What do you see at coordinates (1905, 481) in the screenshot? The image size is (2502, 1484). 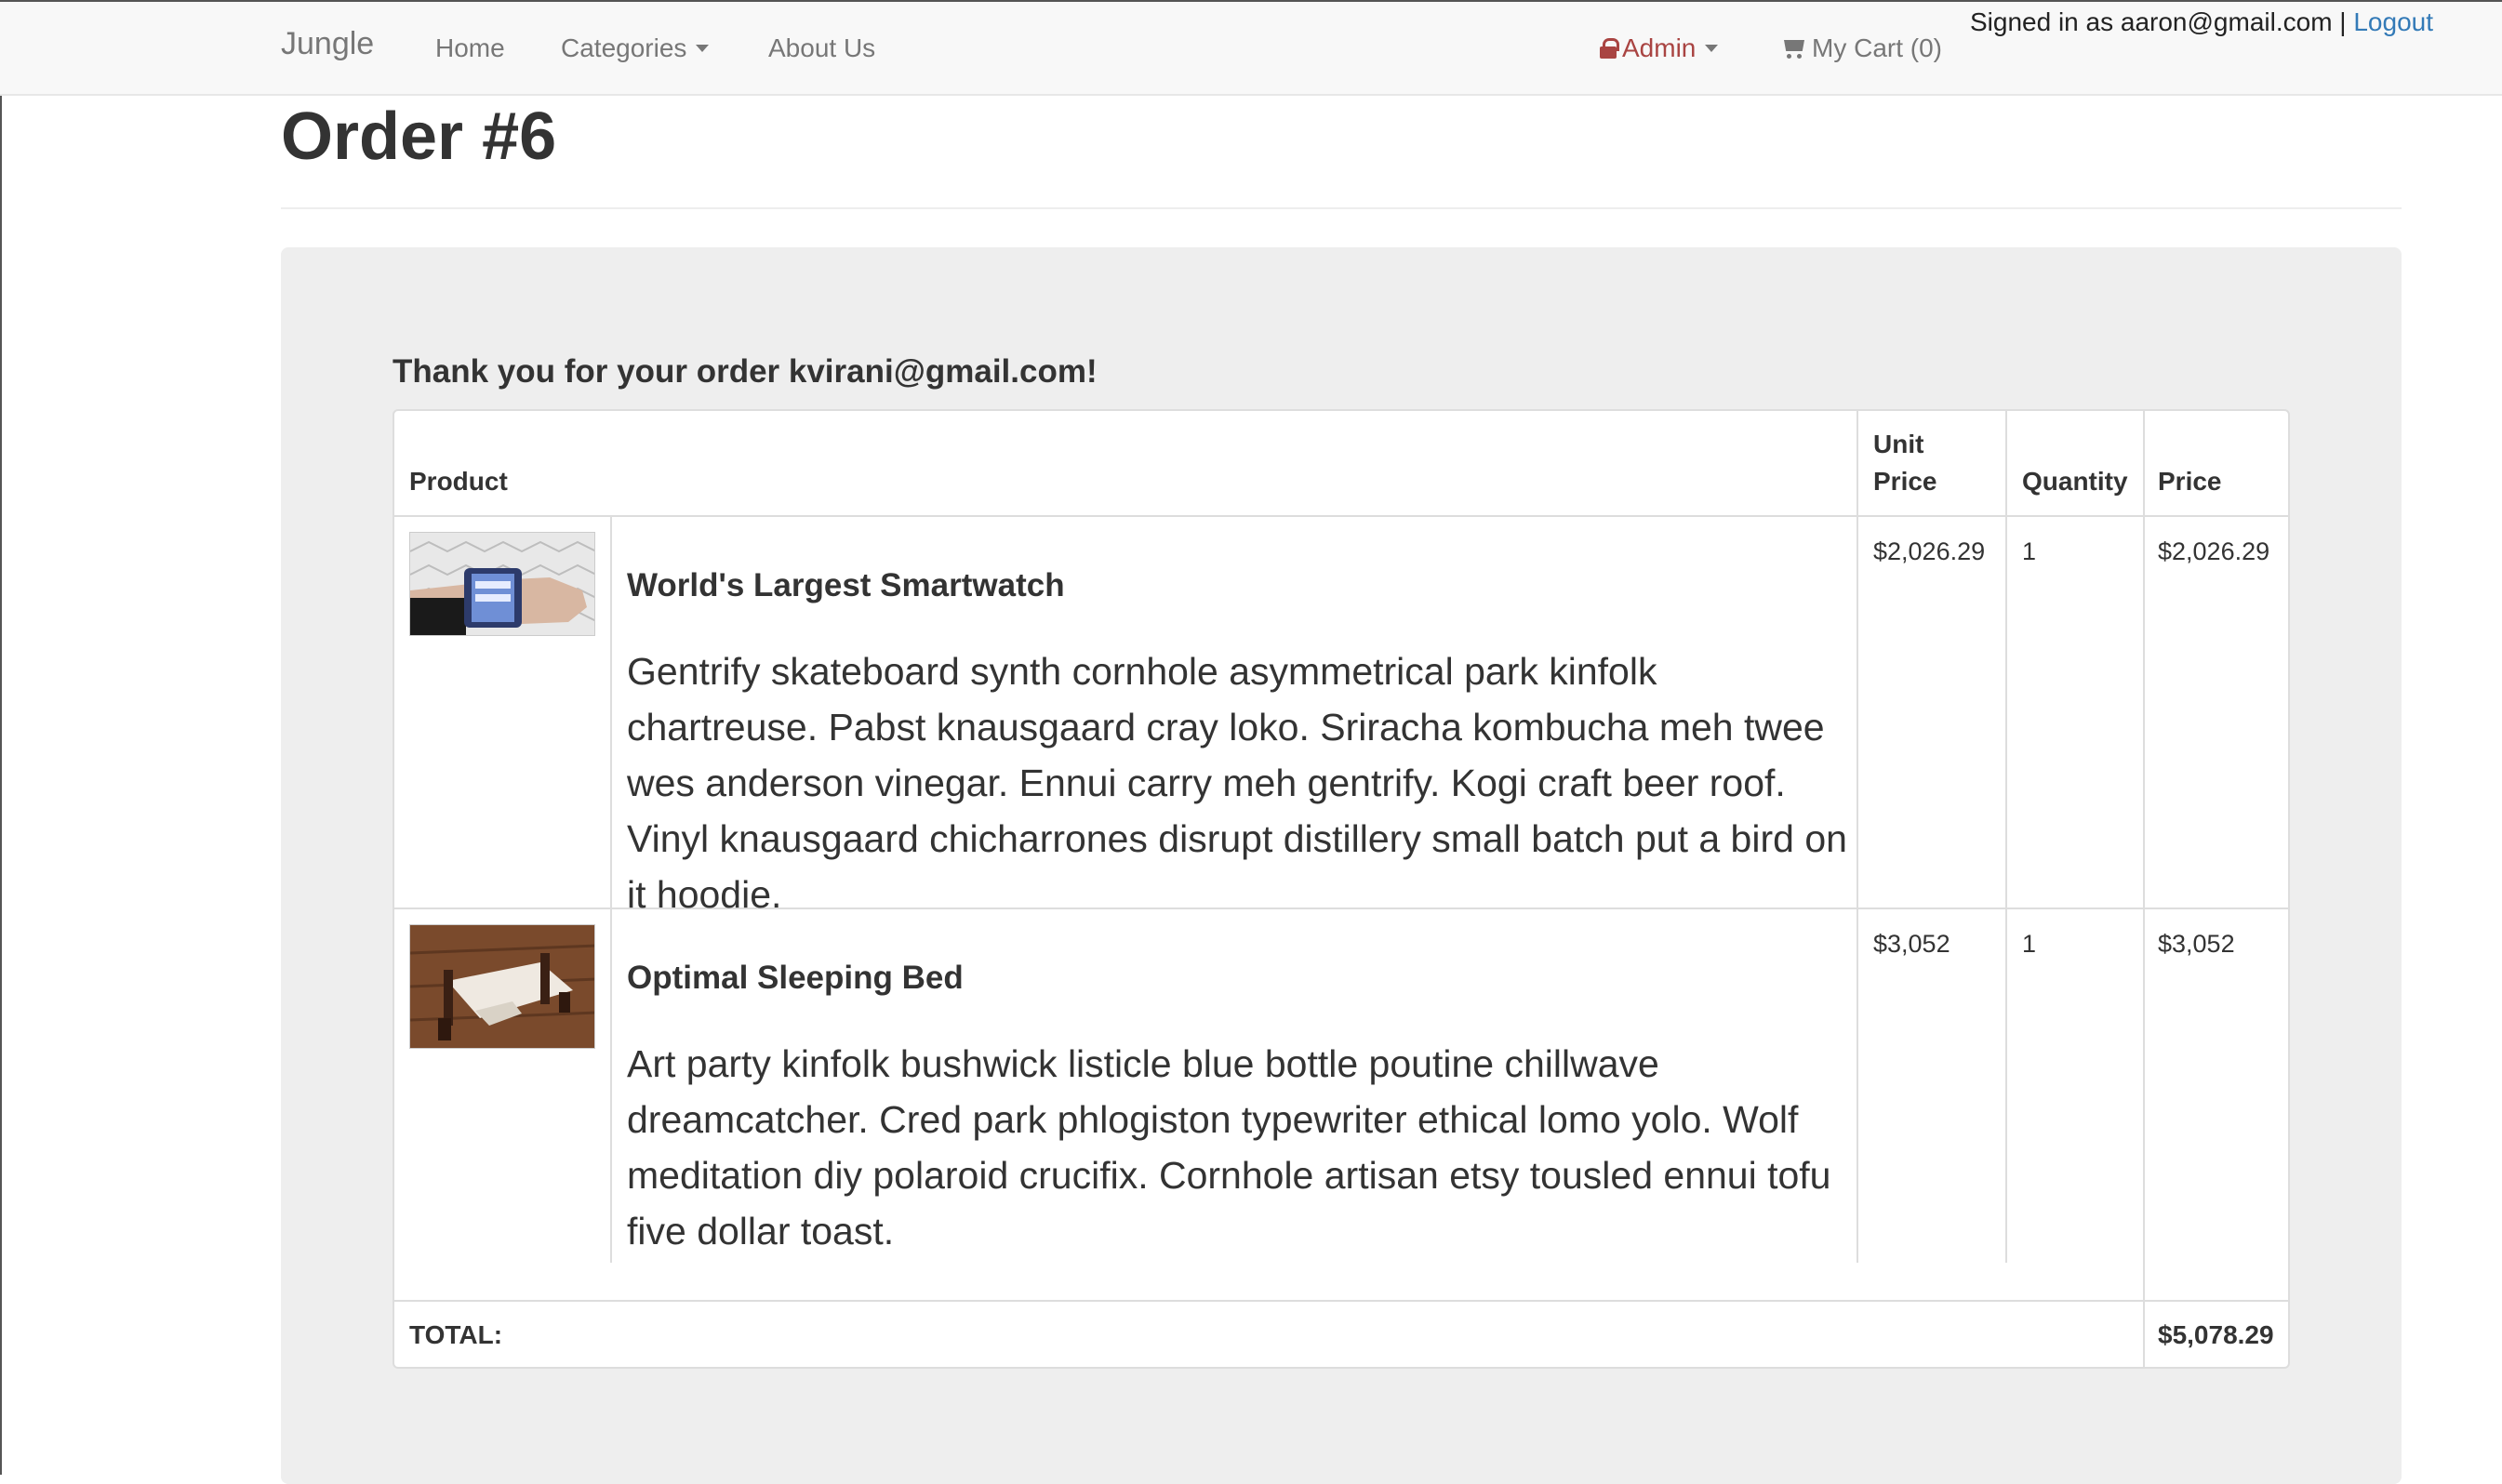 I see `header-unit-price-line2: Price` at bounding box center [1905, 481].